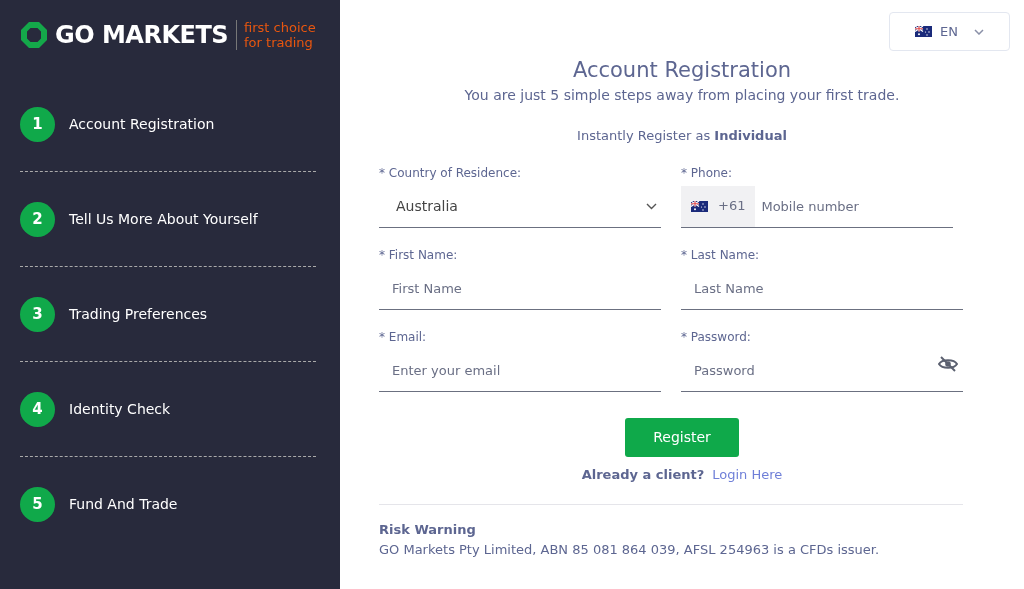  What do you see at coordinates (716, 337) in the screenshot?
I see `field-label: * Password:` at bounding box center [716, 337].